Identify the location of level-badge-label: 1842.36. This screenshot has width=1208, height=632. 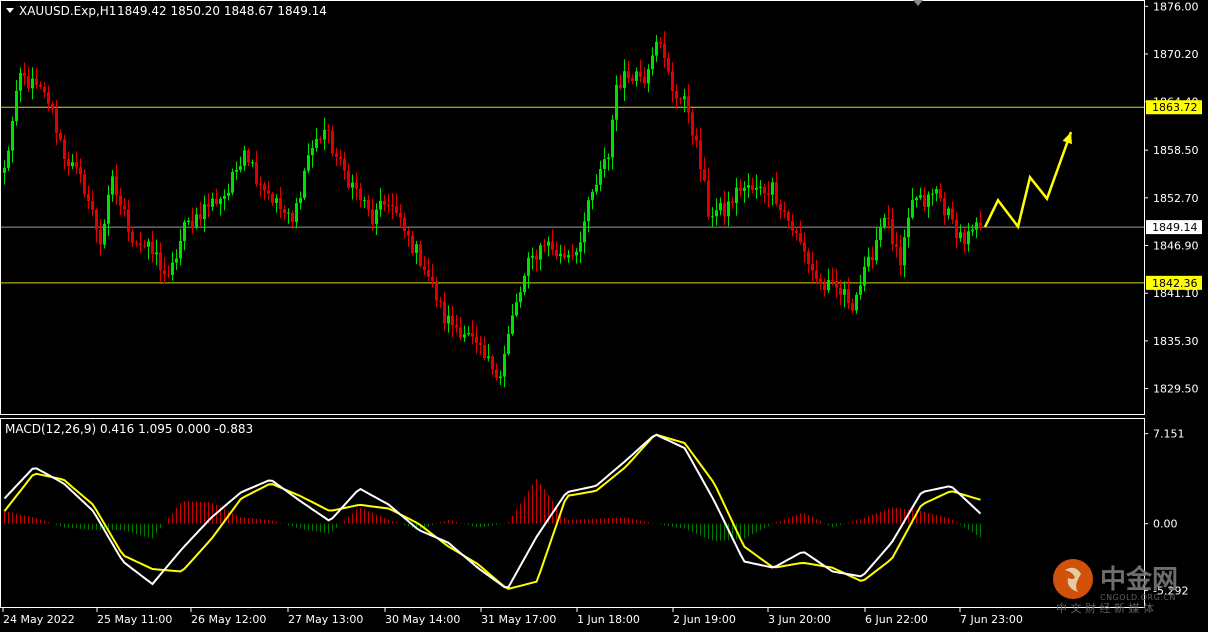
(1175, 283).